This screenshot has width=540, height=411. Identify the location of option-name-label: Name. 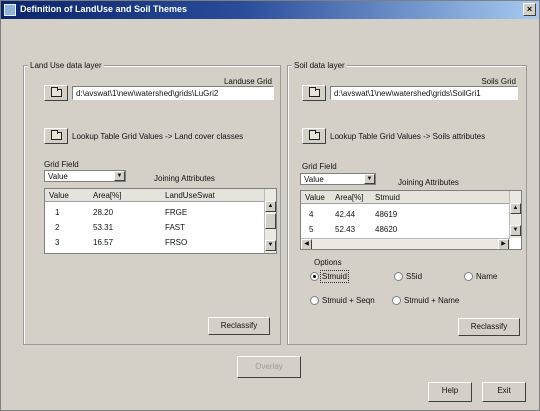
(486, 276).